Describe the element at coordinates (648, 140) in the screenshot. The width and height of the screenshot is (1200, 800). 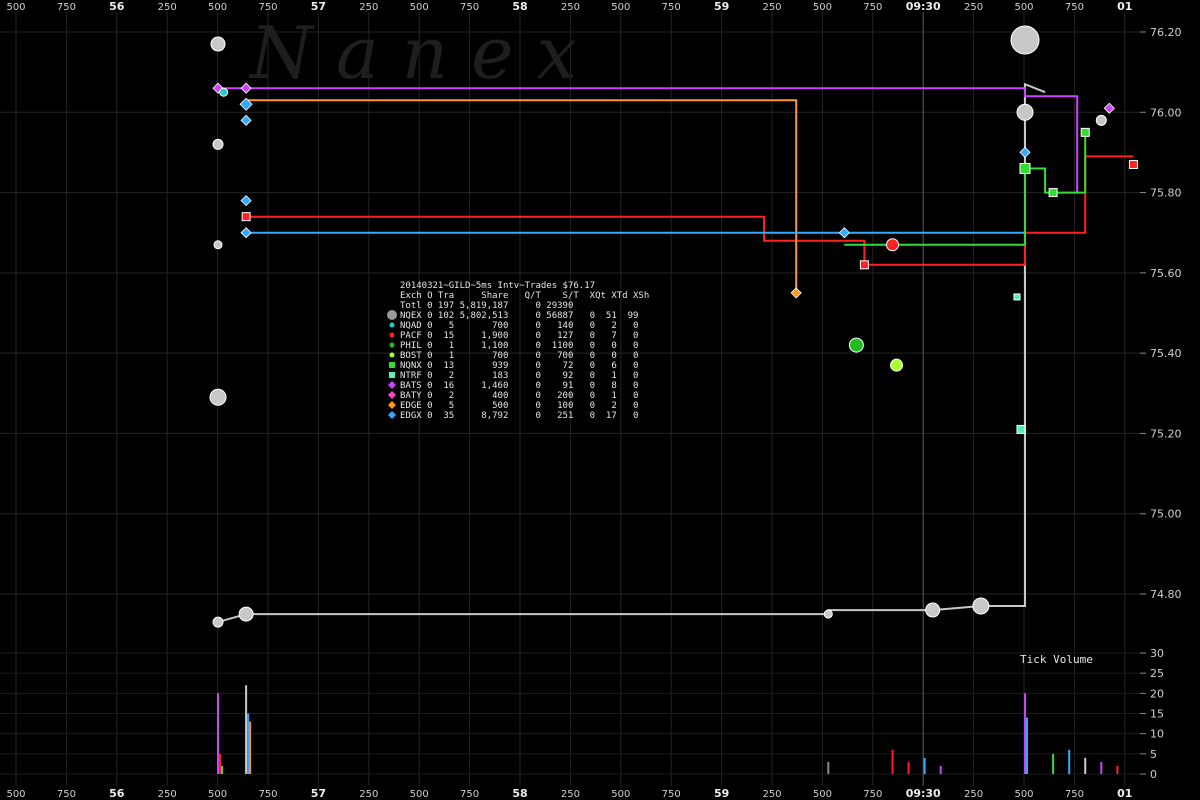
I see `series-line-bats` at that location.